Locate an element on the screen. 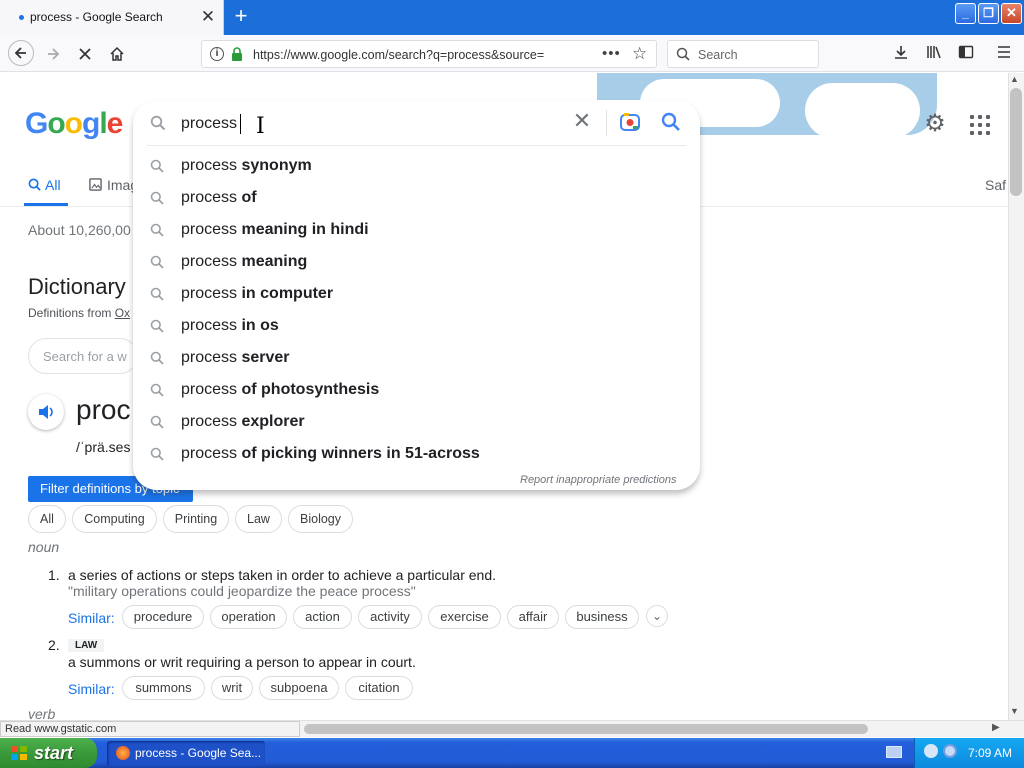 The width and height of the screenshot is (1024, 768). browser-search-placeholder: Search is located at coordinates (718, 55).